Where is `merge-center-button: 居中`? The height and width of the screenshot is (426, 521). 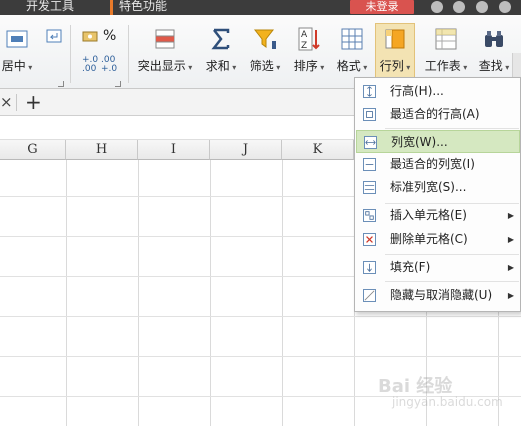 merge-center-button: 居中 is located at coordinates (19, 50).